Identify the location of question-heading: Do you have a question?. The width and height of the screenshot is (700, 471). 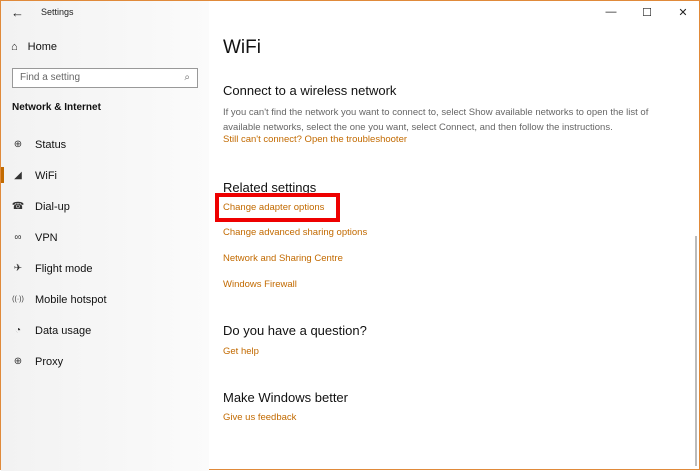
(295, 330).